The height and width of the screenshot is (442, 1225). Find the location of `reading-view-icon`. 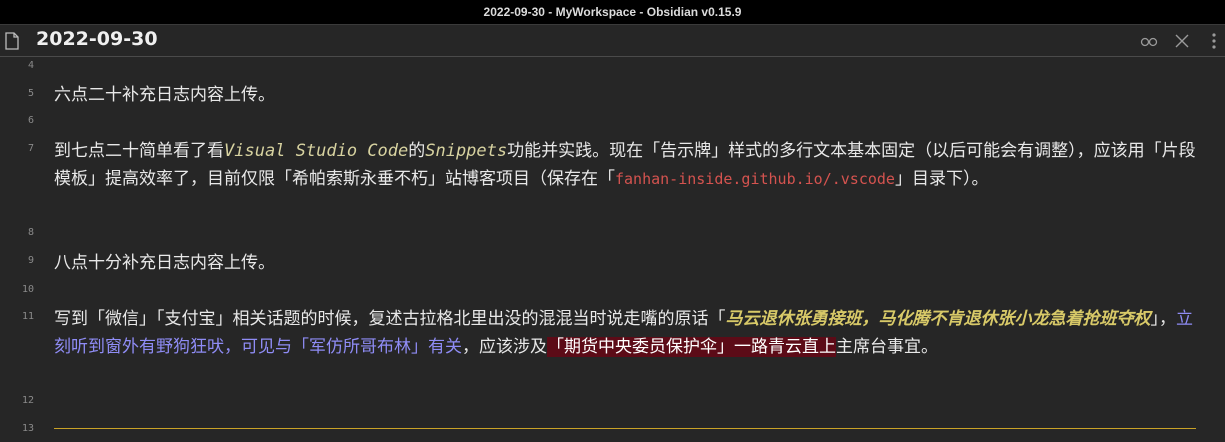

reading-view-icon is located at coordinates (1149, 41).